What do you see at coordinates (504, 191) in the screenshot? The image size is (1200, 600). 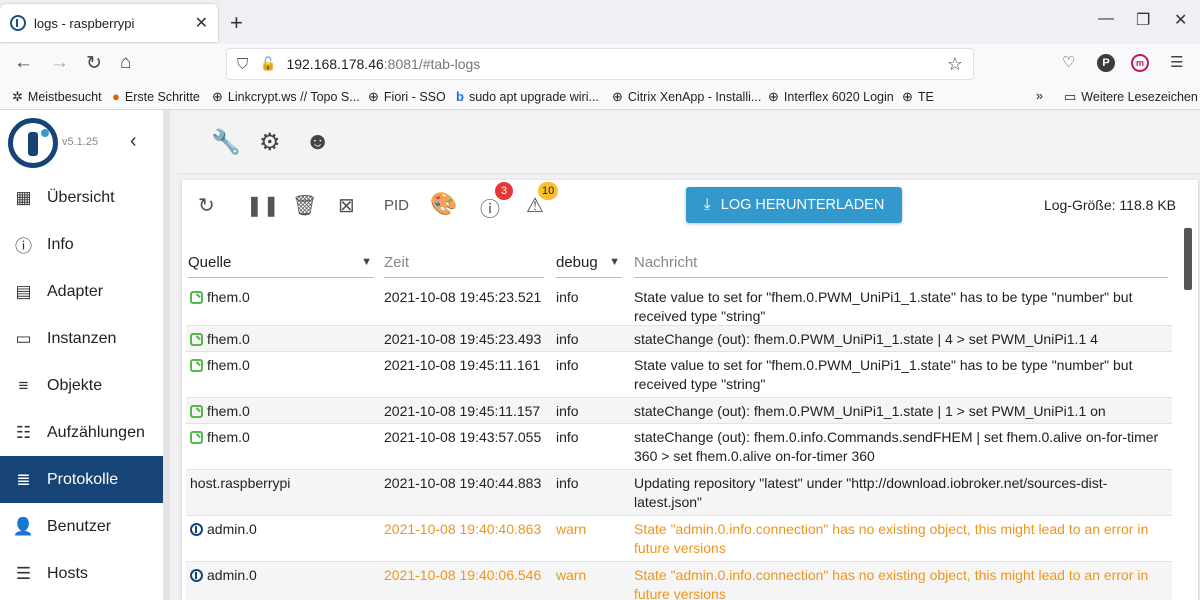 I see `error-count-badge: 3` at bounding box center [504, 191].